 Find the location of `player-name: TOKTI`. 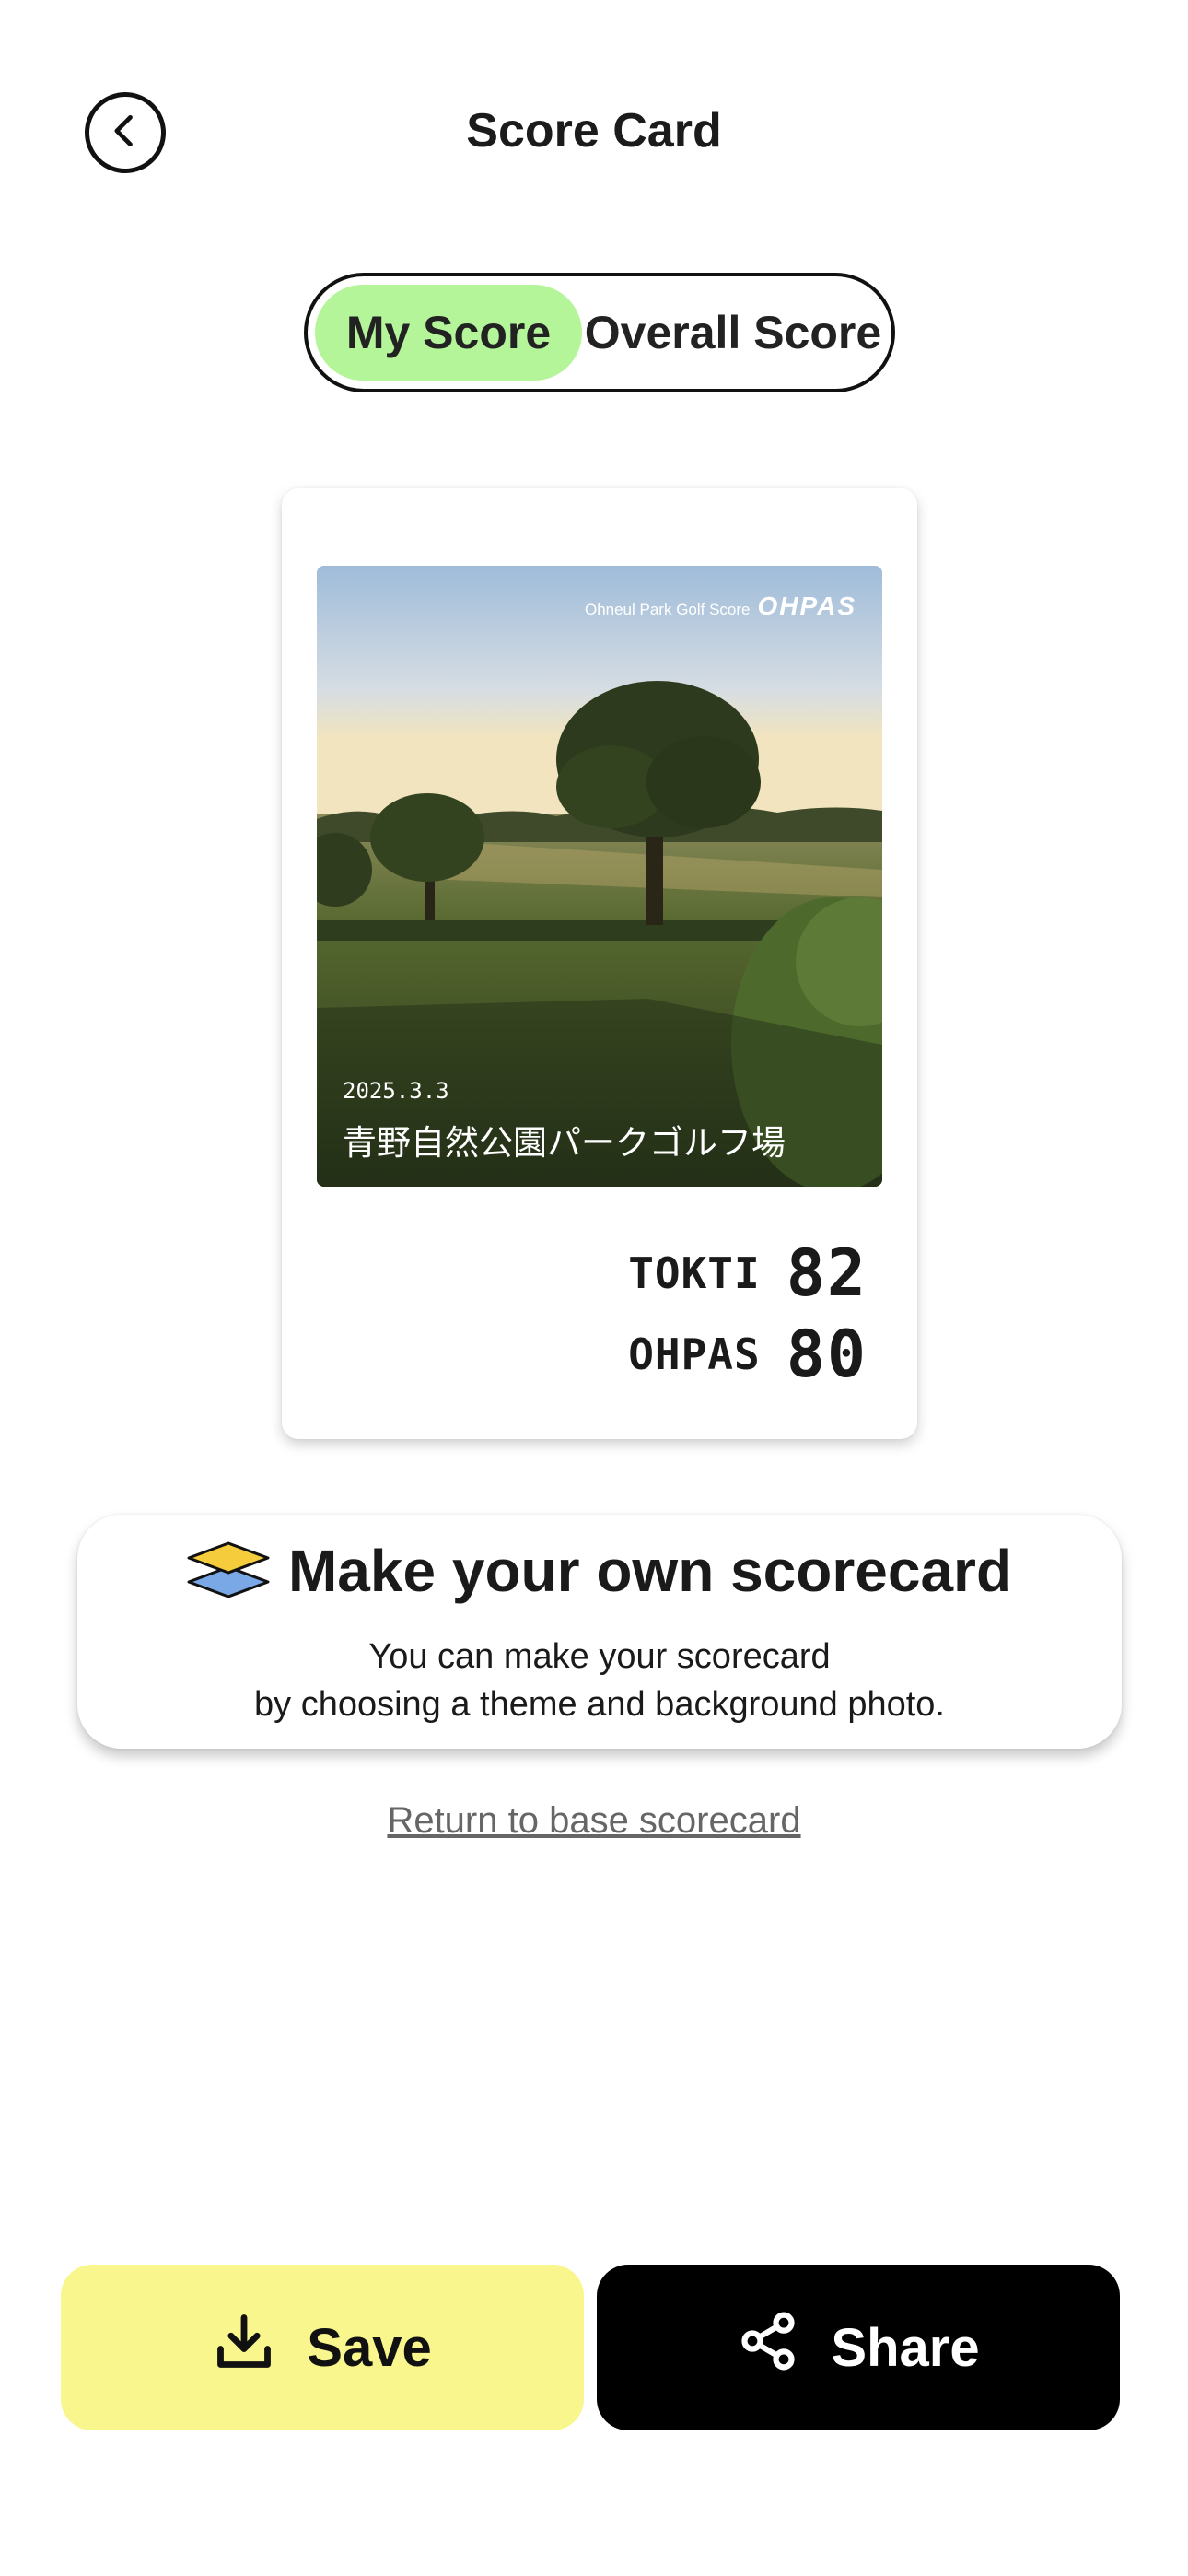

player-name: TOKTI is located at coordinates (694, 1273).